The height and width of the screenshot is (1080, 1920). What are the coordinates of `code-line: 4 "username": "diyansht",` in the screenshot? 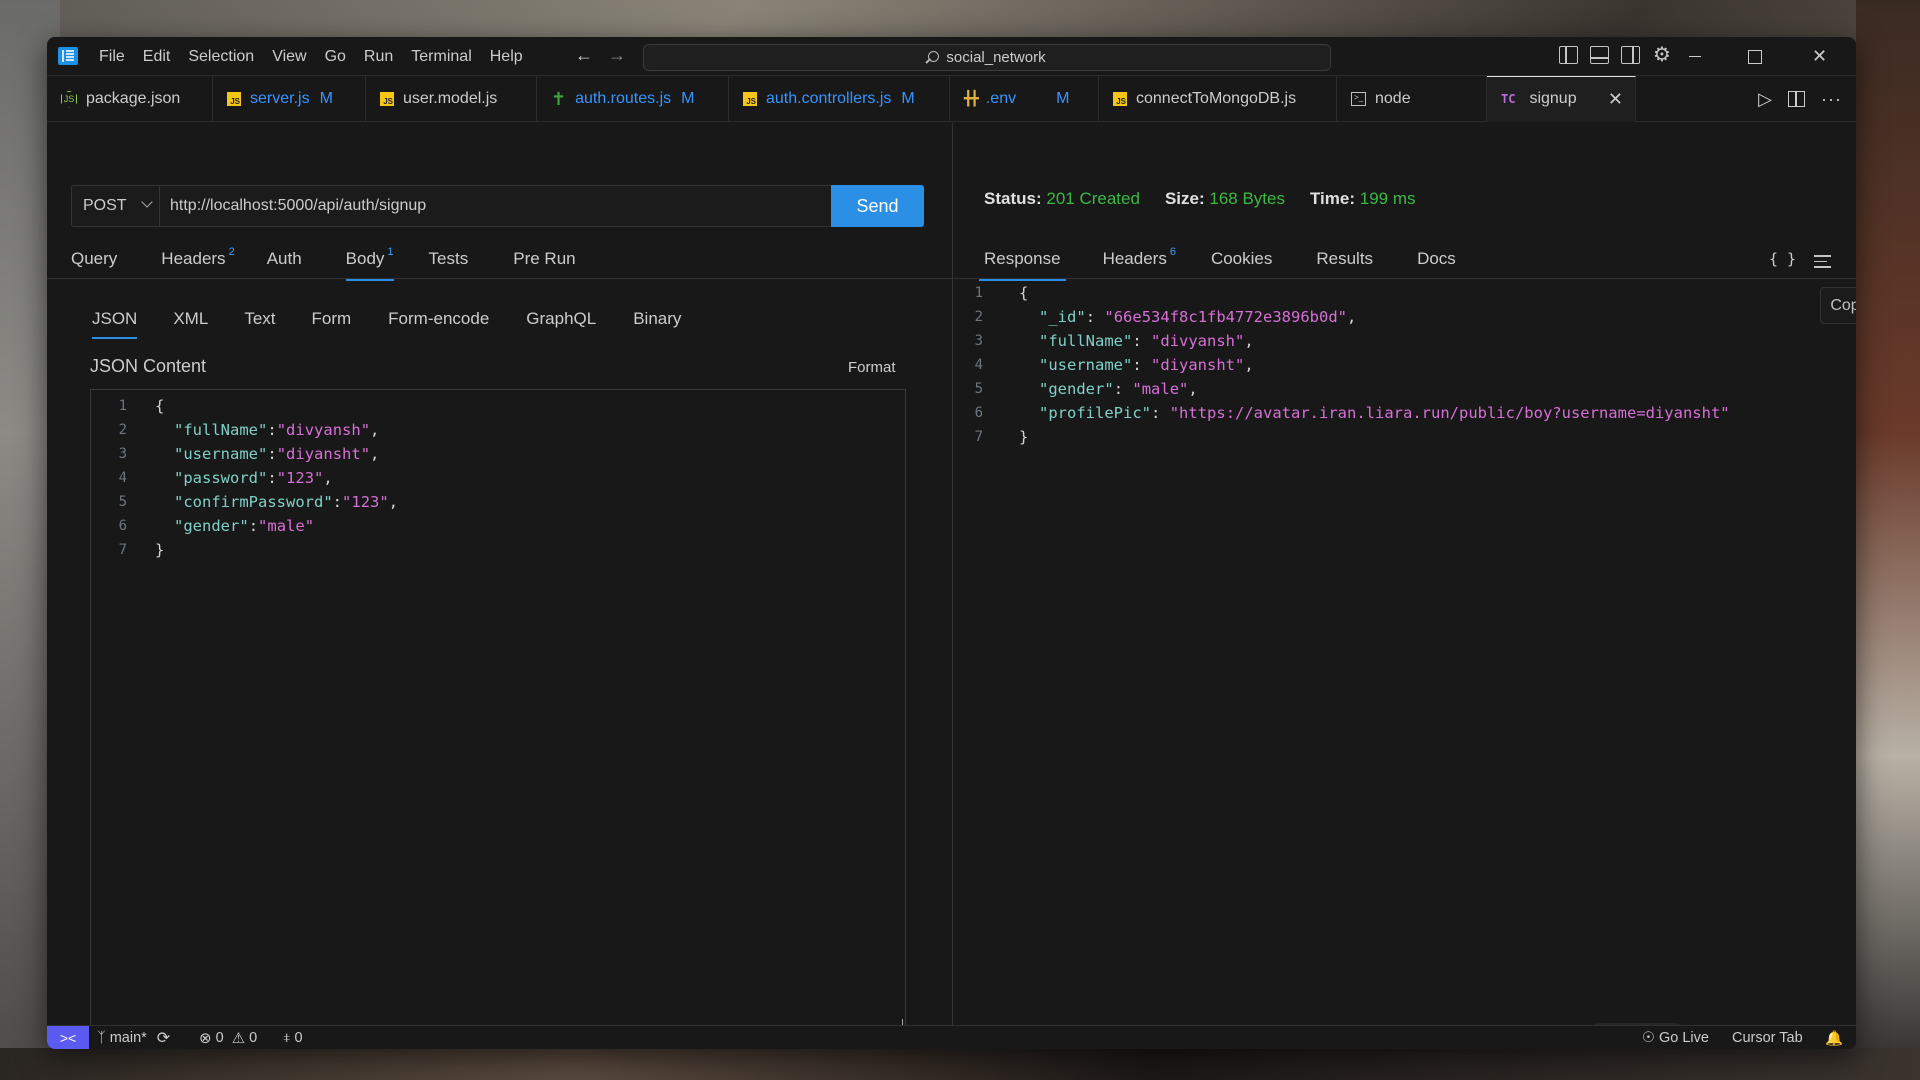 It's located at (1114, 365).